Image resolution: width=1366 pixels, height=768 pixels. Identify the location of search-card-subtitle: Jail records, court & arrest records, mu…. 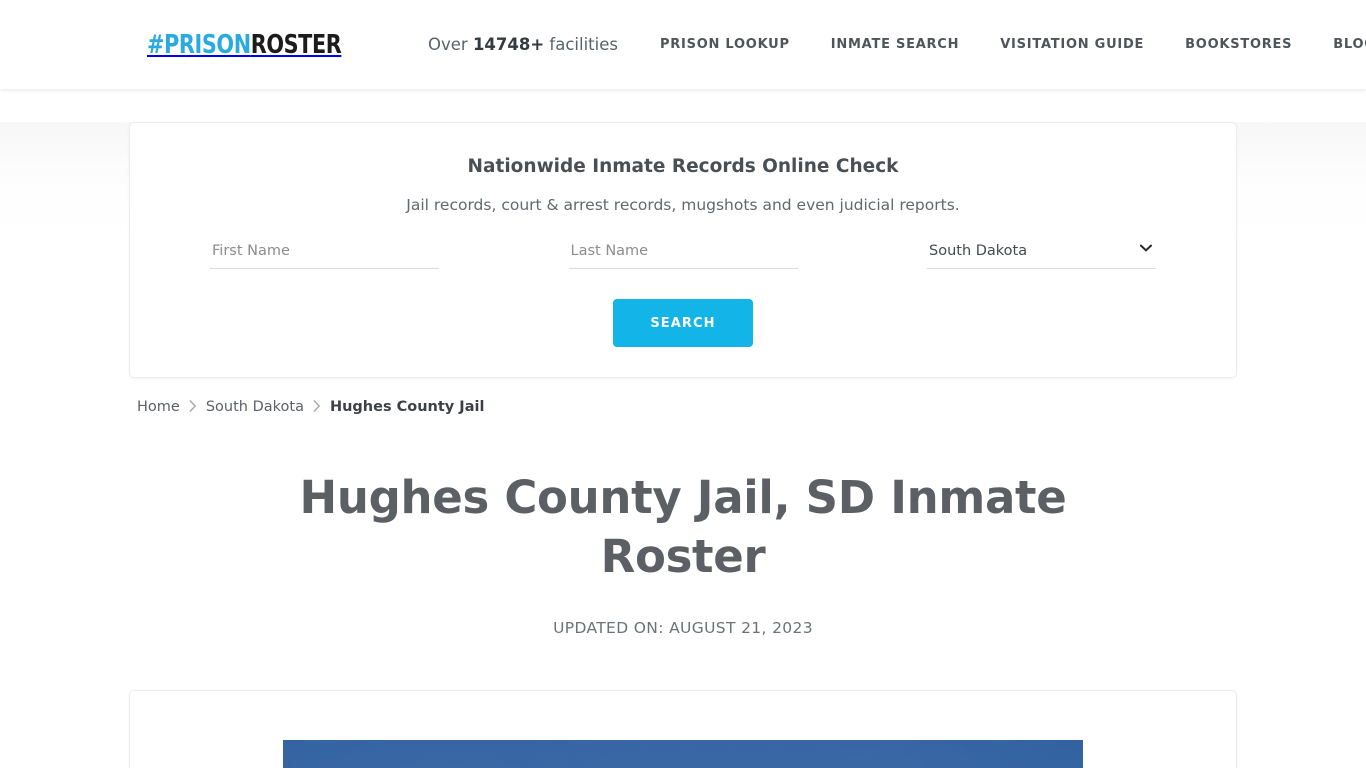
(683, 205).